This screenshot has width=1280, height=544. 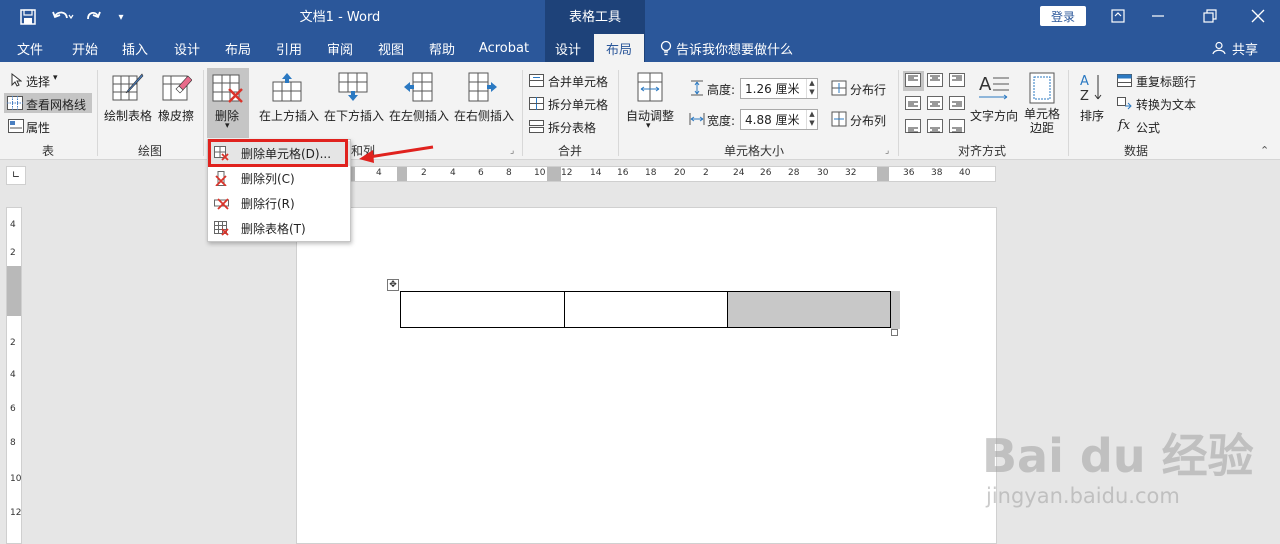 I want to click on alignment-group-label: 对齐方式, so click(x=981, y=151).